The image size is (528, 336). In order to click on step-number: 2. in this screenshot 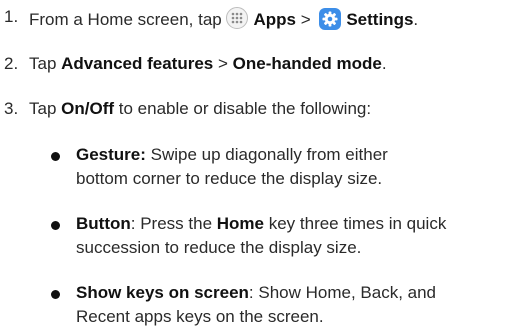, I will do `click(11, 63)`.